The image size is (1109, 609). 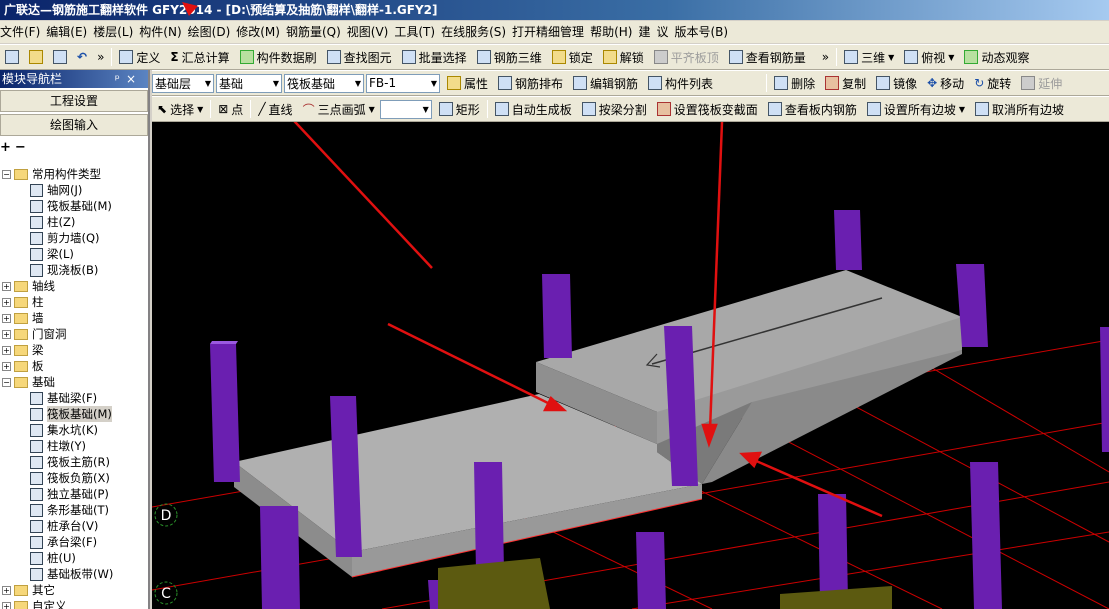 What do you see at coordinates (199, 57) in the screenshot?
I see `sum-calc-button: Σ 汇总计算` at bounding box center [199, 57].